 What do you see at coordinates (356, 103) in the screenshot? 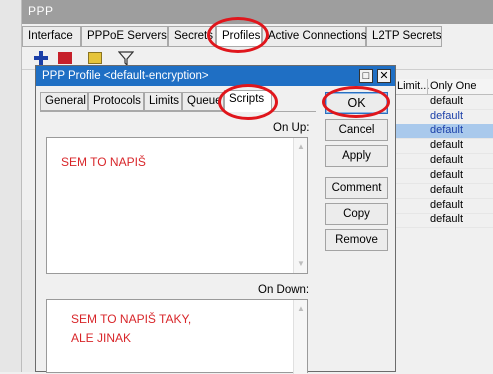
I see `ok-button: OK` at bounding box center [356, 103].